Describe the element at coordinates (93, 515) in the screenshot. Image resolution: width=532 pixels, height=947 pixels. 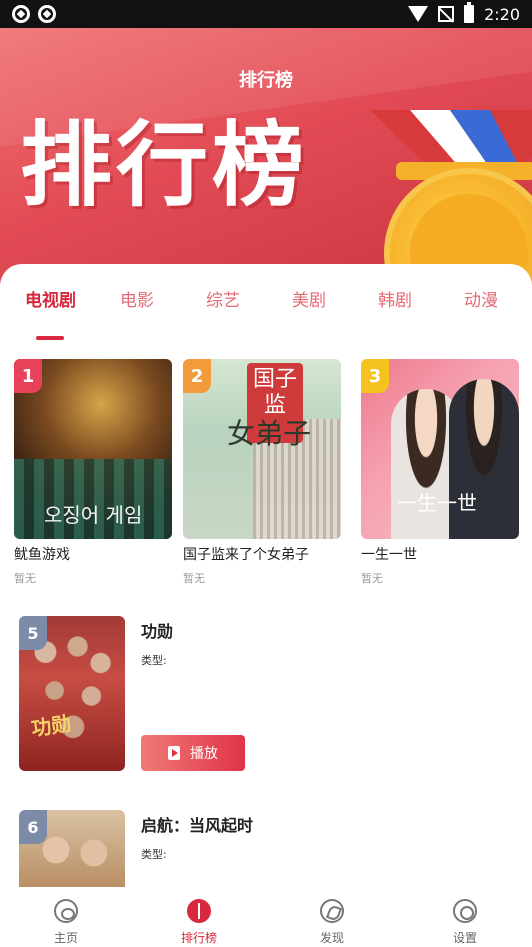
I see `poster-text: 오징어 게임` at that location.